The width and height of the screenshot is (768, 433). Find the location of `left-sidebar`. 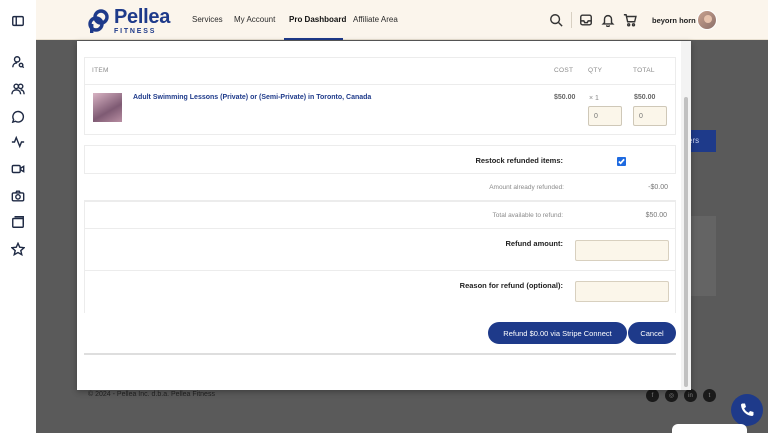

left-sidebar is located at coordinates (18, 216).